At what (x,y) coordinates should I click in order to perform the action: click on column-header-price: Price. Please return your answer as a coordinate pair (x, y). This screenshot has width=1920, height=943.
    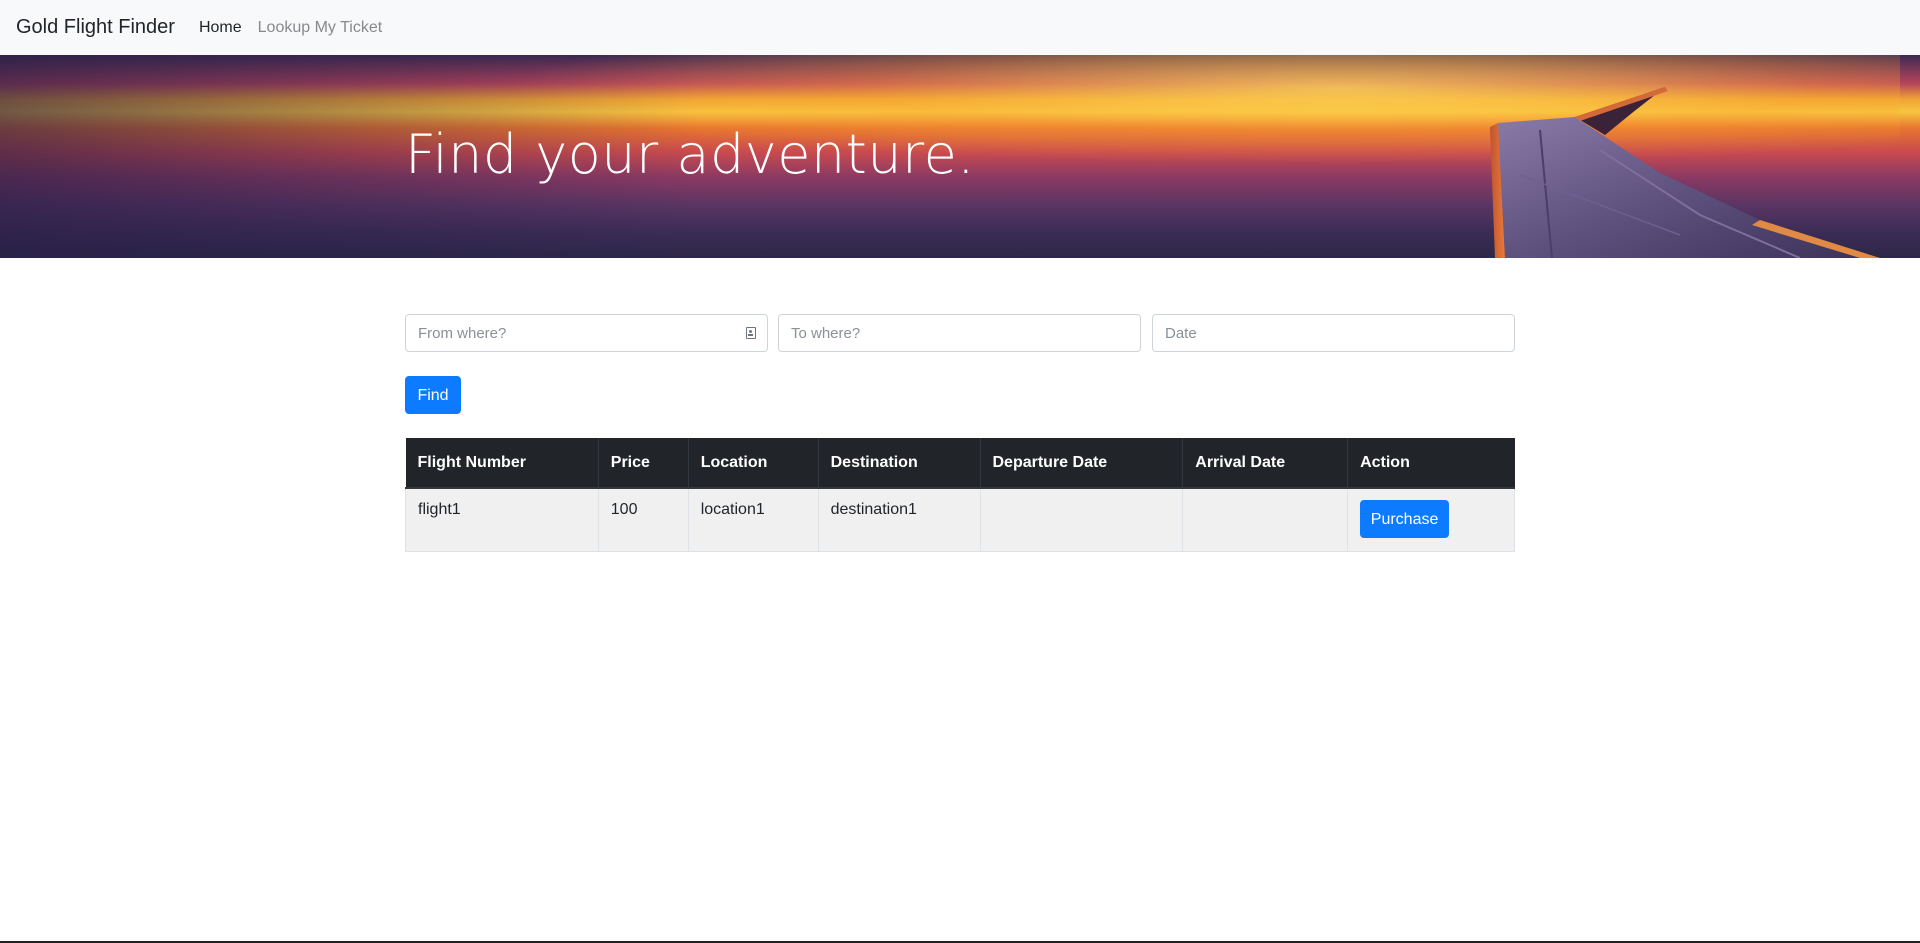
    Looking at the image, I should click on (643, 463).